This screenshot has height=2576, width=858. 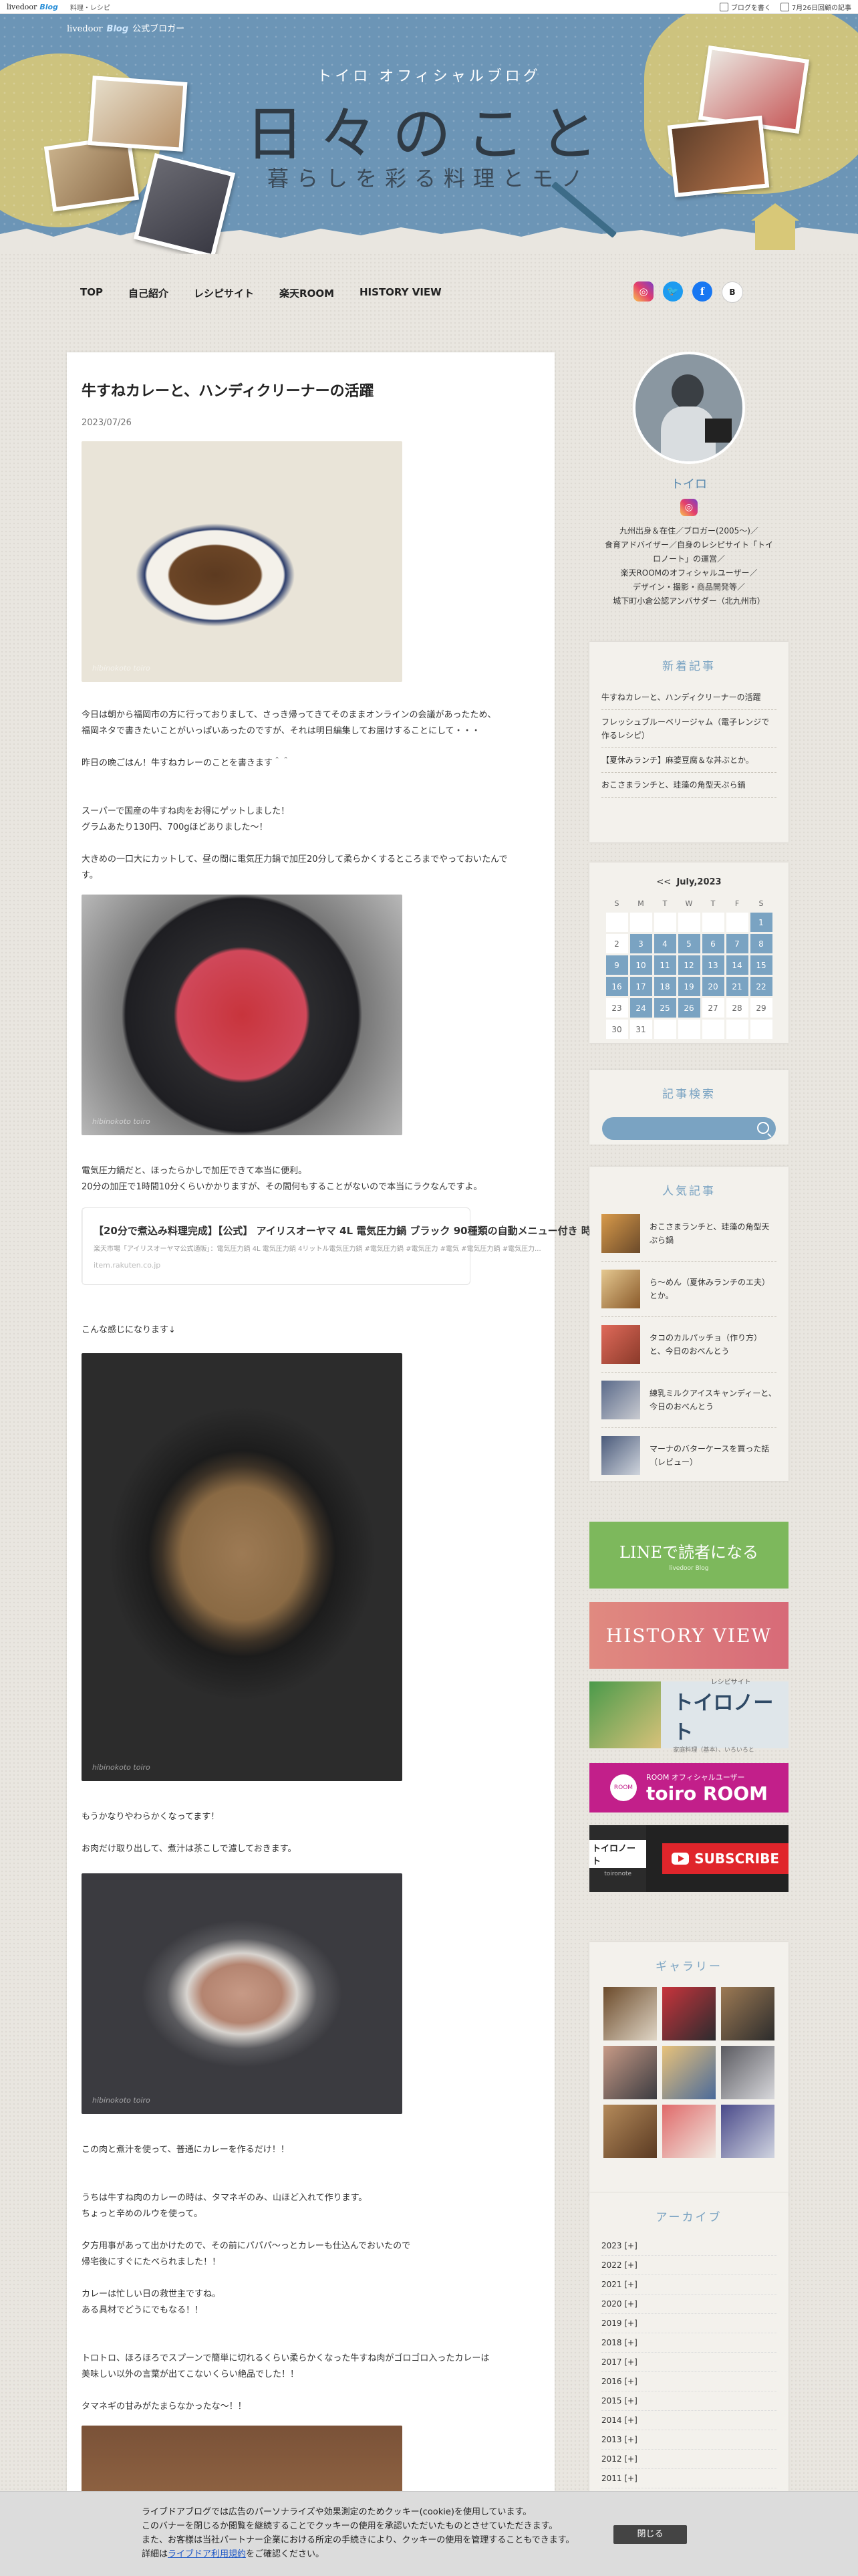 What do you see at coordinates (737, 943) in the screenshot?
I see `calendar-day-posted: 7` at bounding box center [737, 943].